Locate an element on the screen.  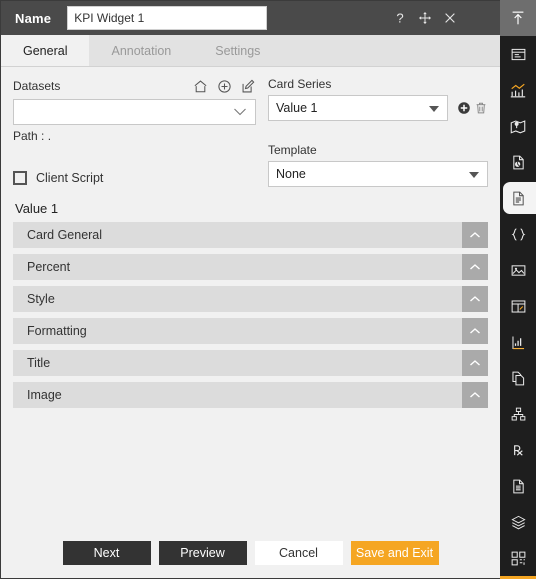
sidebar-item-rx is located at coordinates (518, 450).